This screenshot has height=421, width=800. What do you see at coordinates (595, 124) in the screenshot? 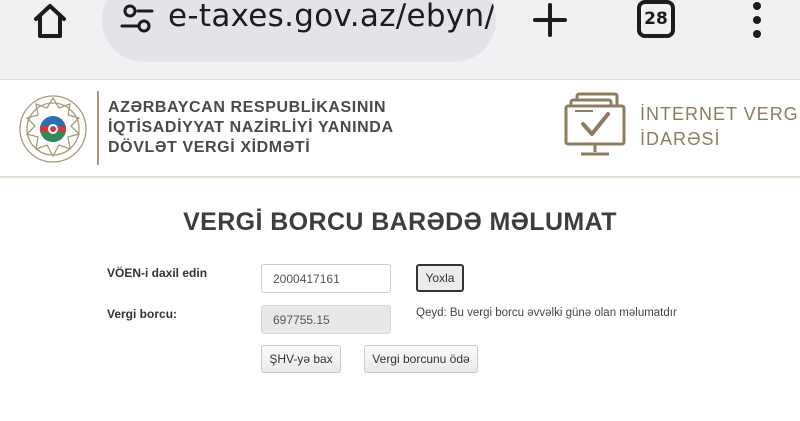
I see `computer-checkmark-icon` at bounding box center [595, 124].